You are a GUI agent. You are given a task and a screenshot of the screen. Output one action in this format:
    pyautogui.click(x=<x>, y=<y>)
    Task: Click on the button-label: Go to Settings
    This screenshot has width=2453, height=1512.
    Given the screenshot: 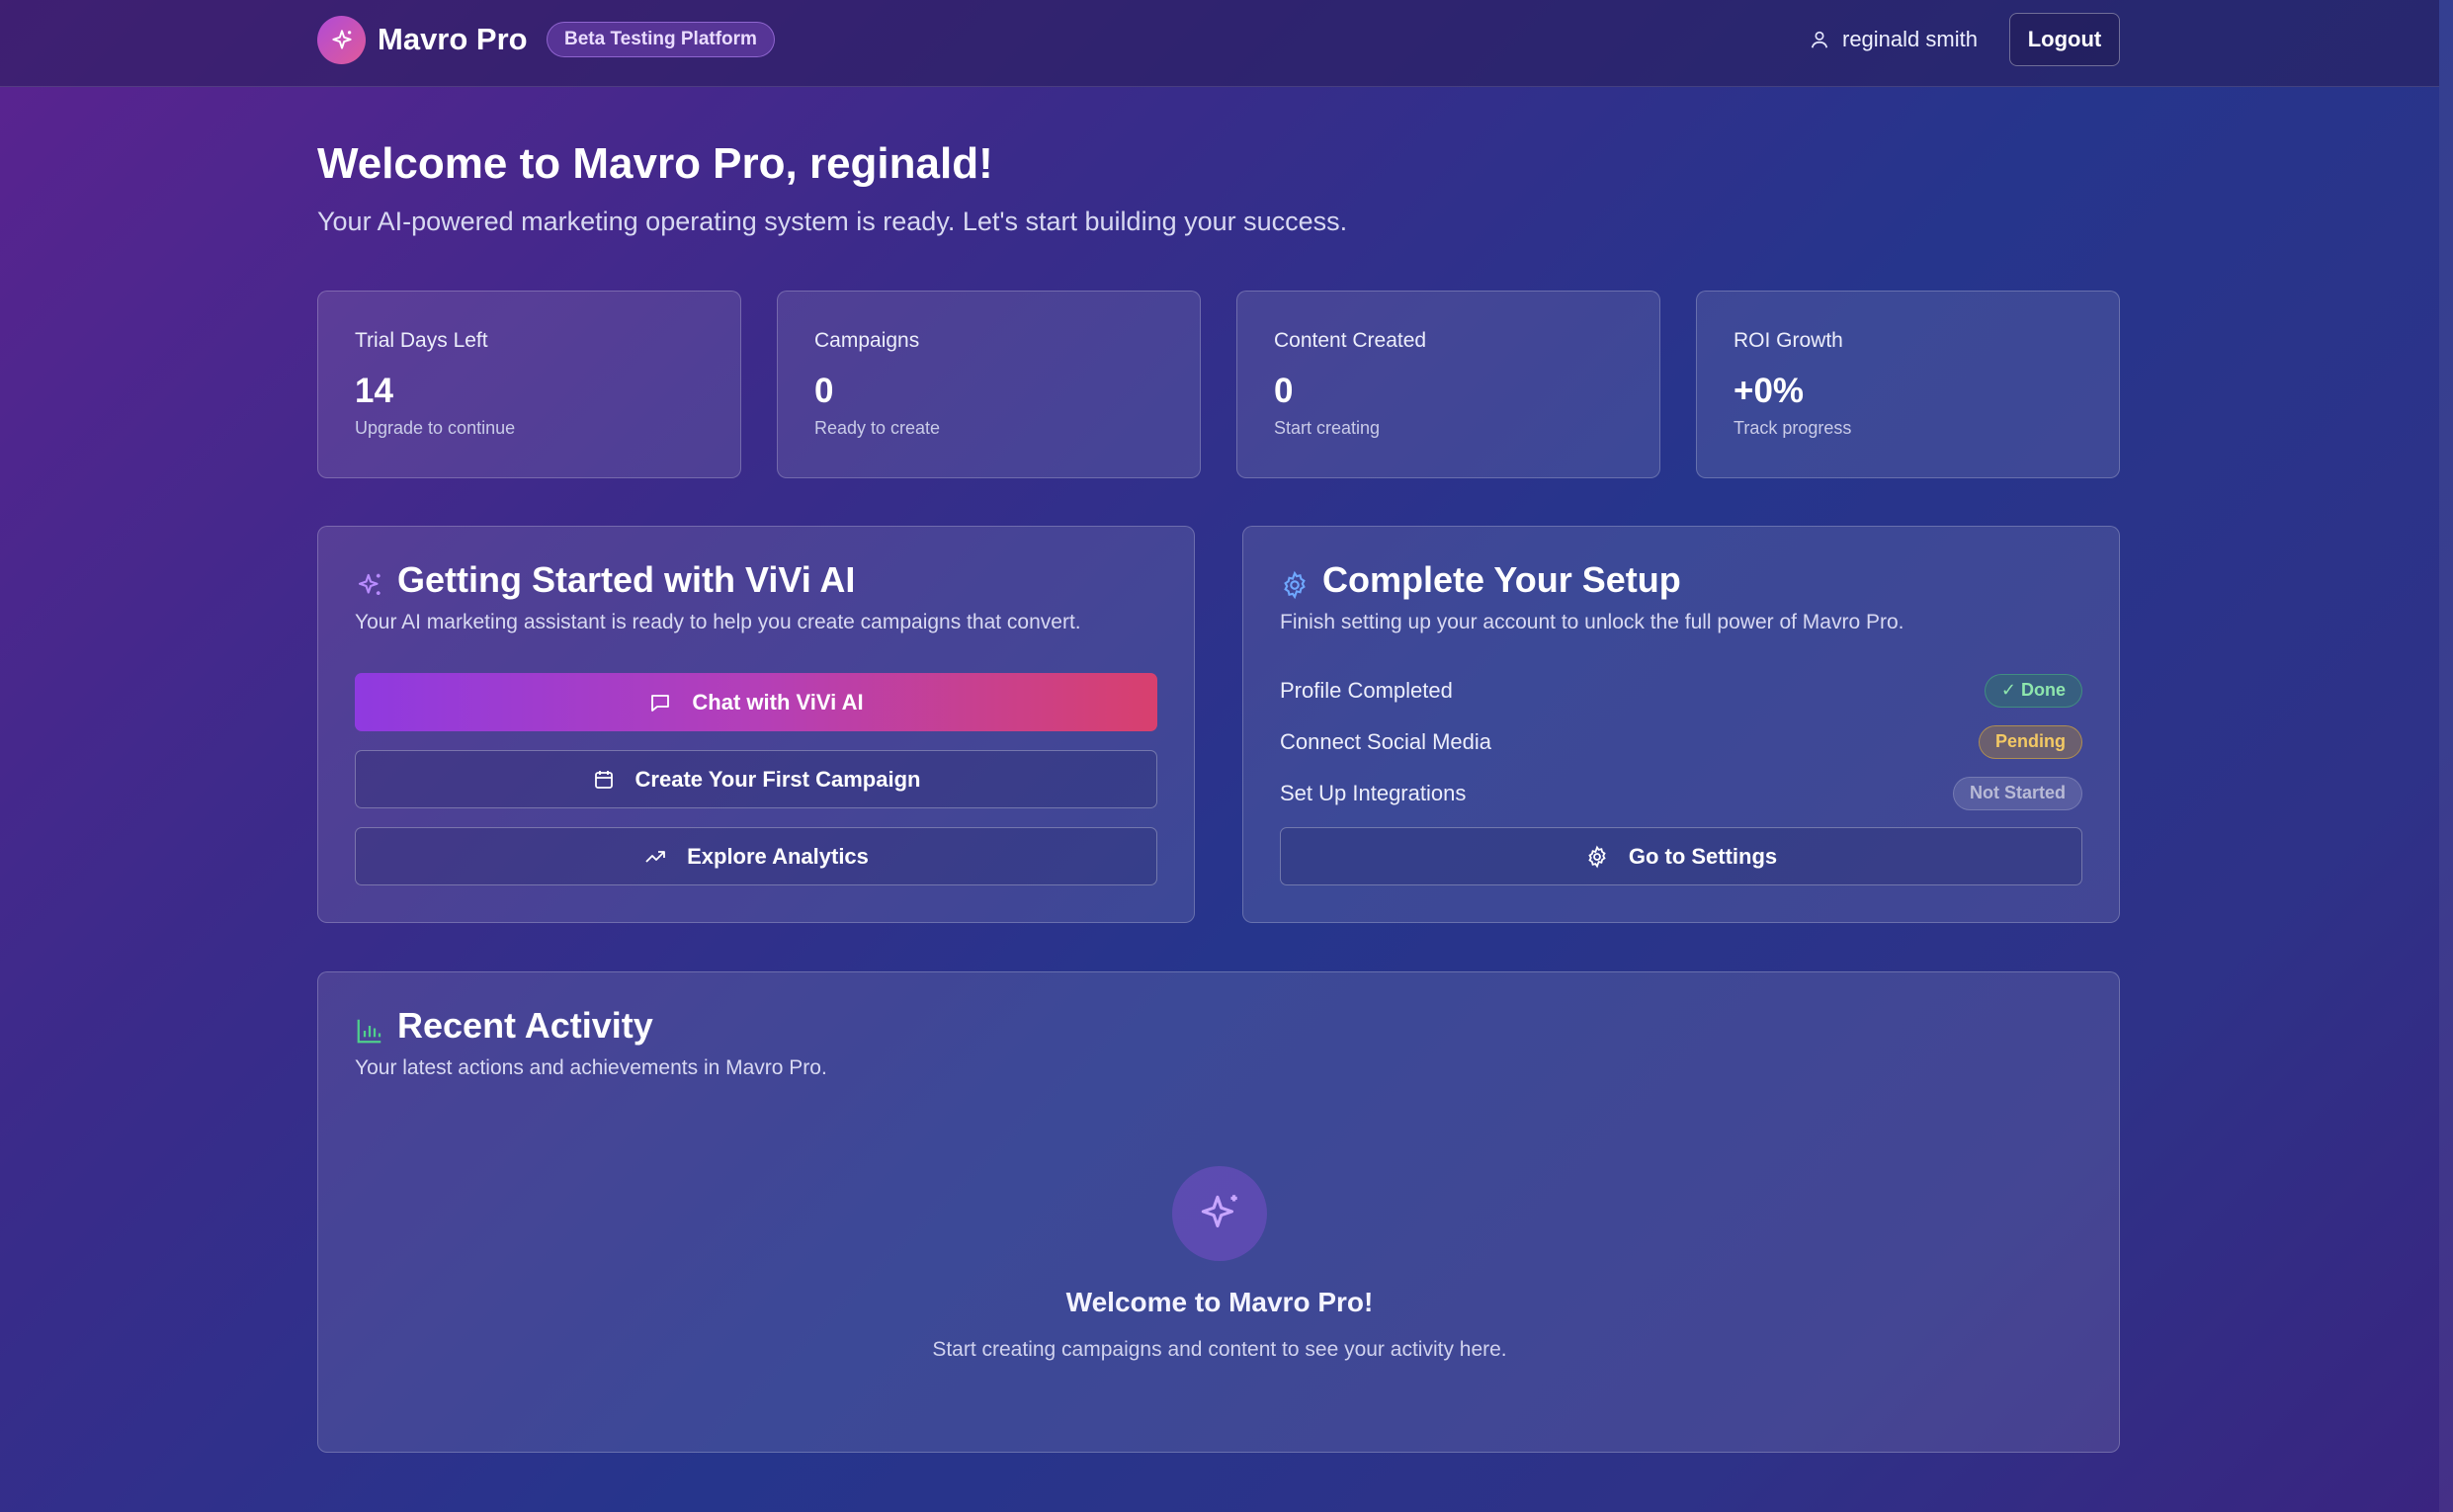 What is the action you would take?
    pyautogui.click(x=1703, y=856)
    